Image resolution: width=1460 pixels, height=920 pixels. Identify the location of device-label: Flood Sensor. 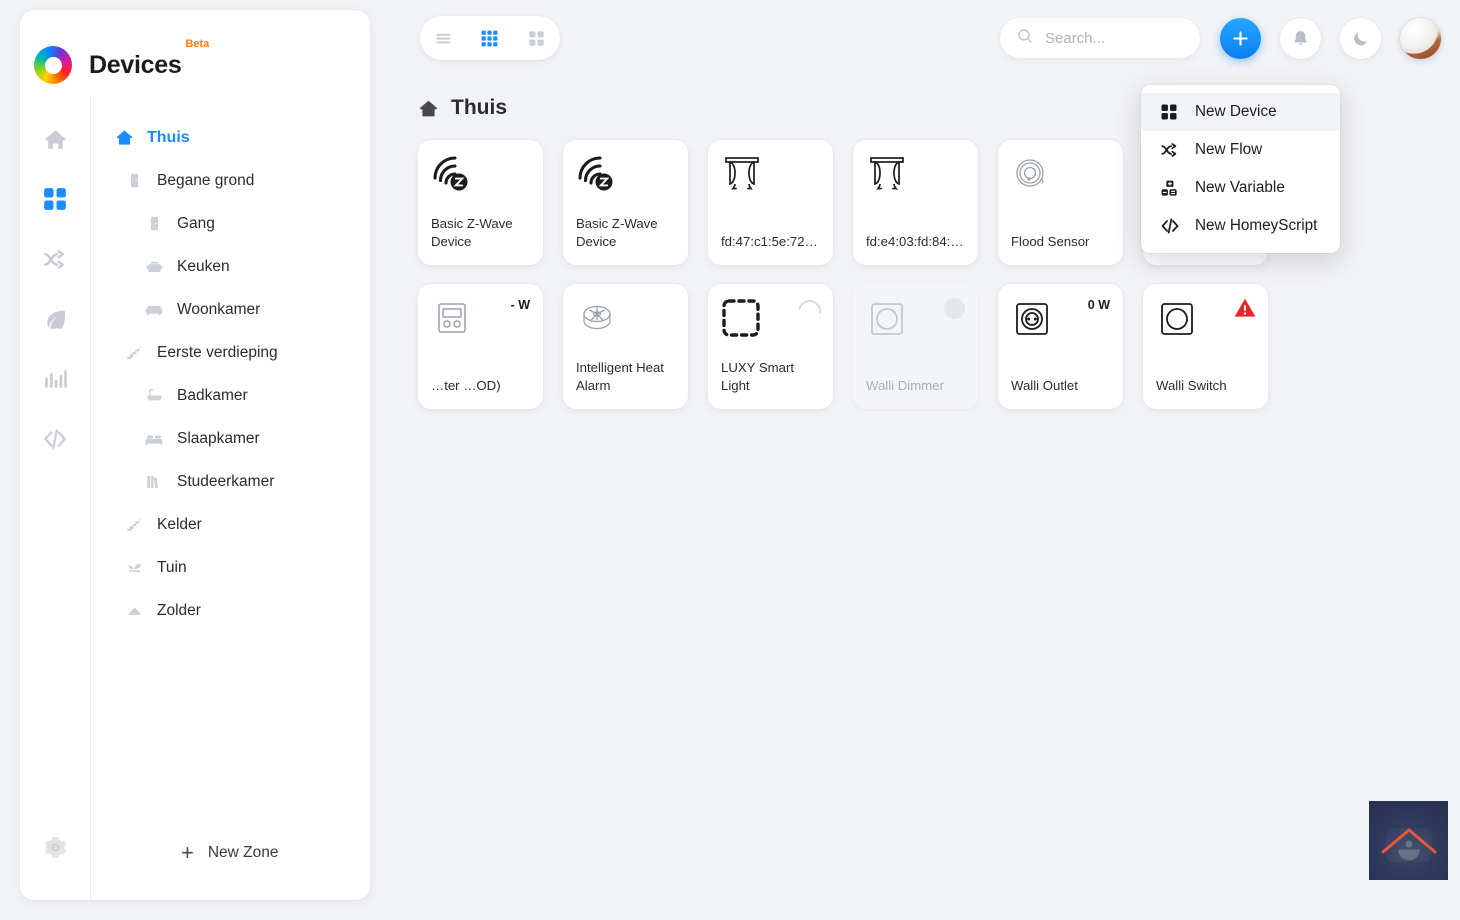
(1050, 242).